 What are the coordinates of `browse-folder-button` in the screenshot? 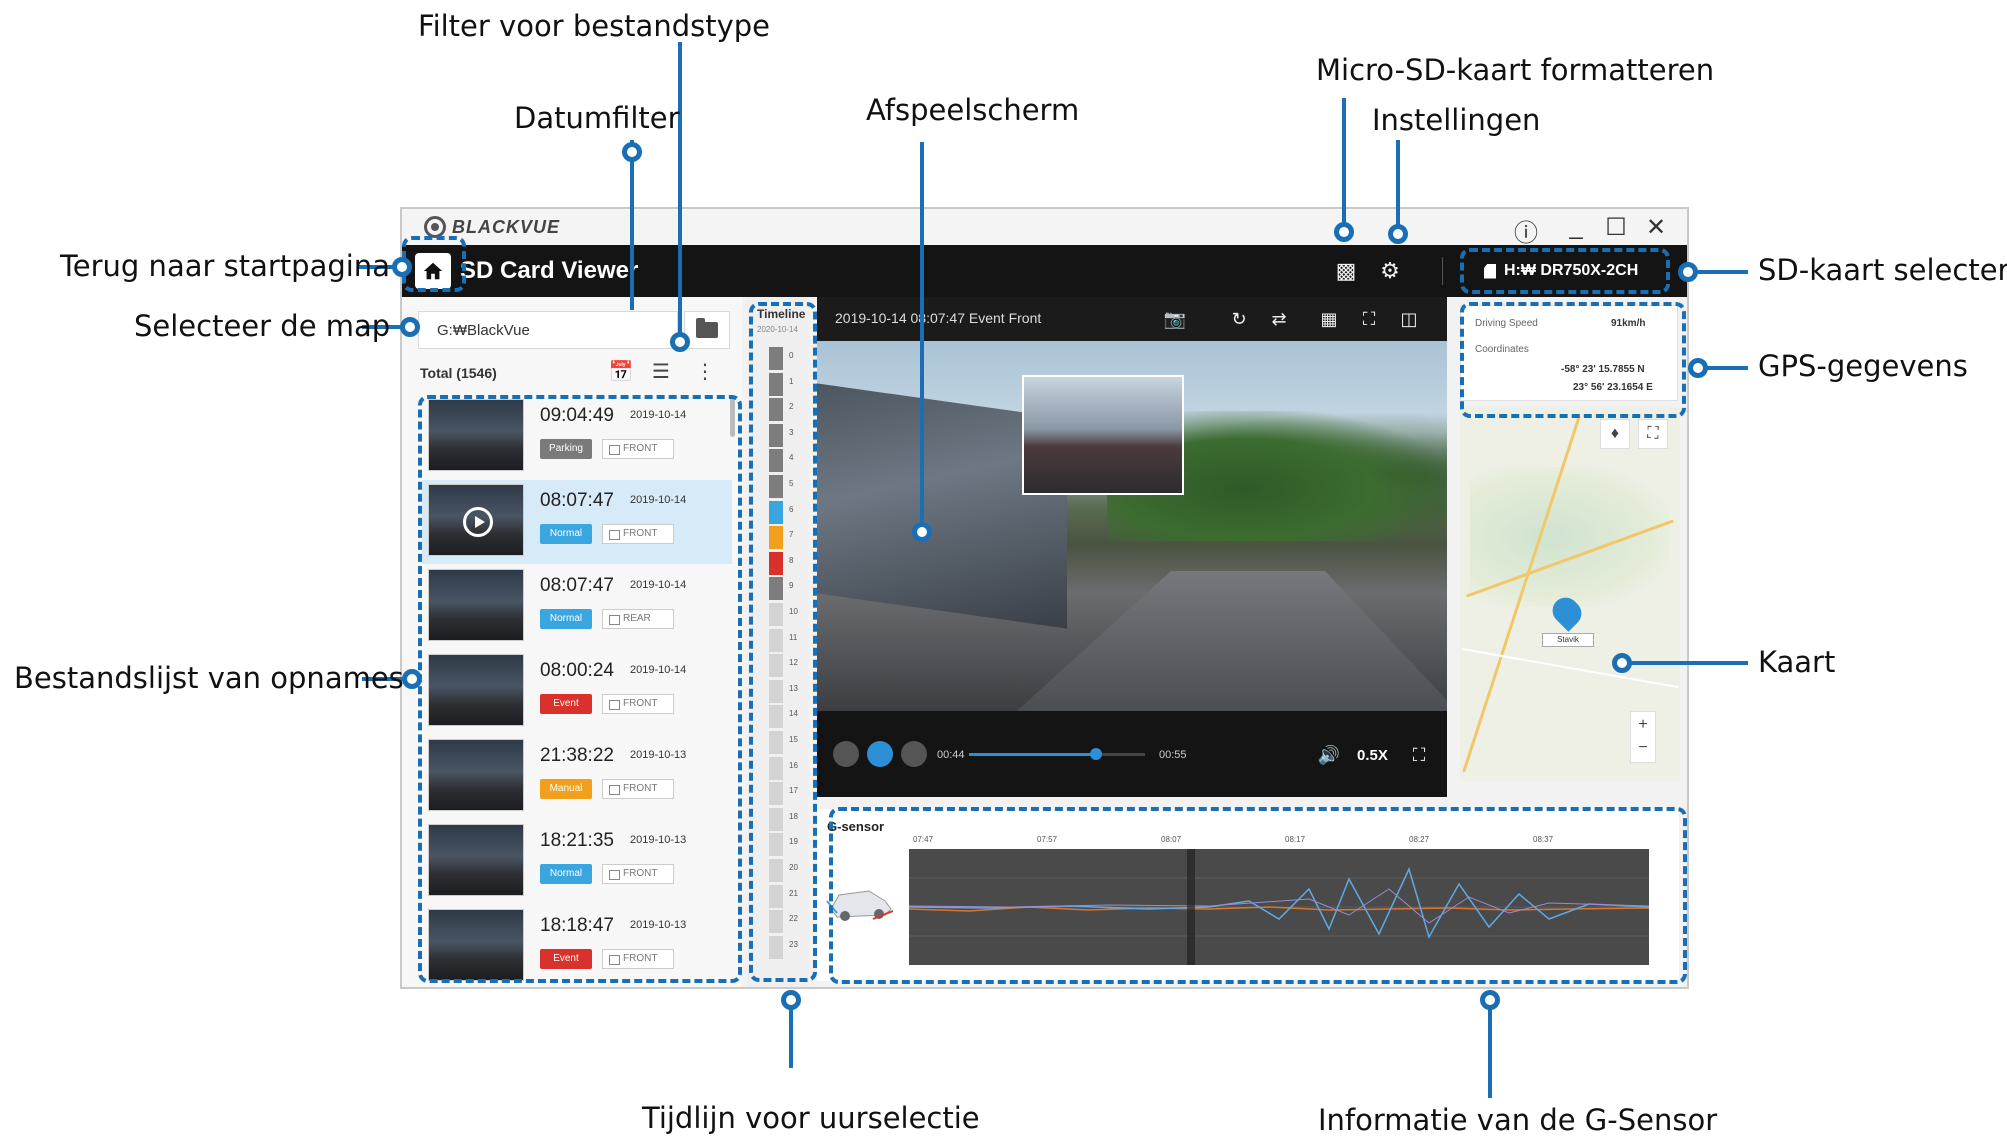 It's located at (707, 330).